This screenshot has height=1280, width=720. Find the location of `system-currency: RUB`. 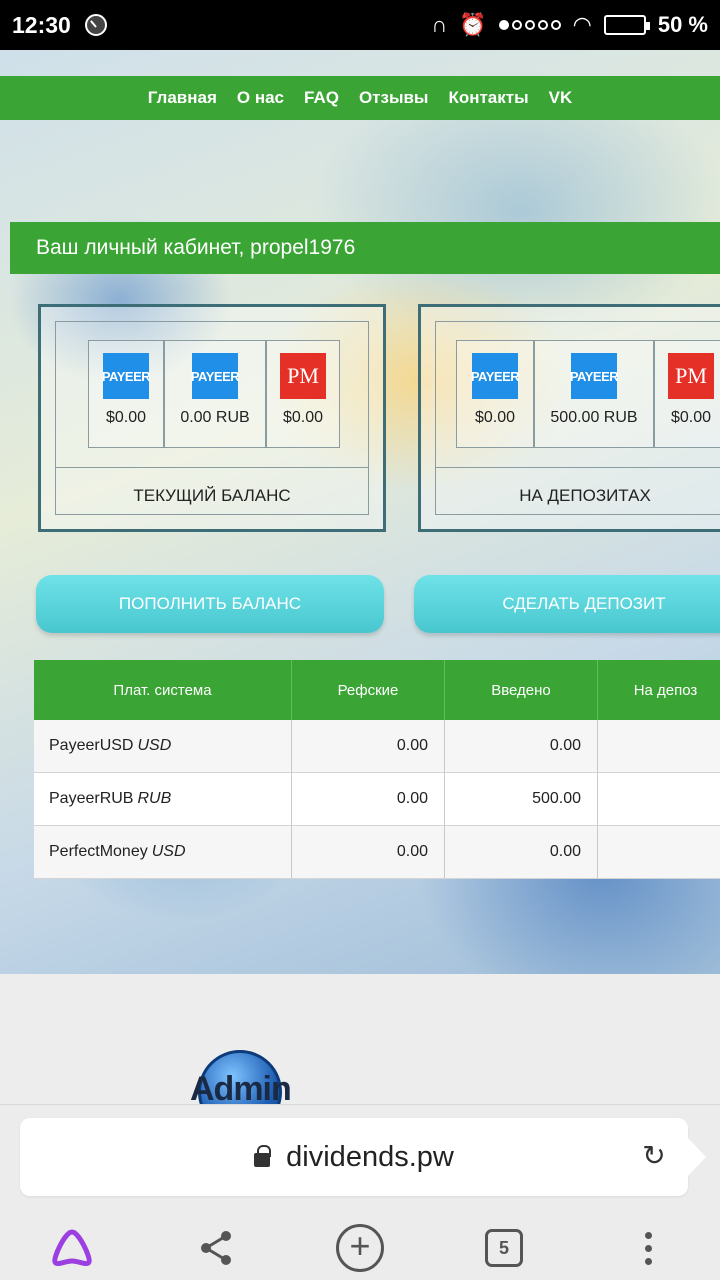

system-currency: RUB is located at coordinates (154, 798).